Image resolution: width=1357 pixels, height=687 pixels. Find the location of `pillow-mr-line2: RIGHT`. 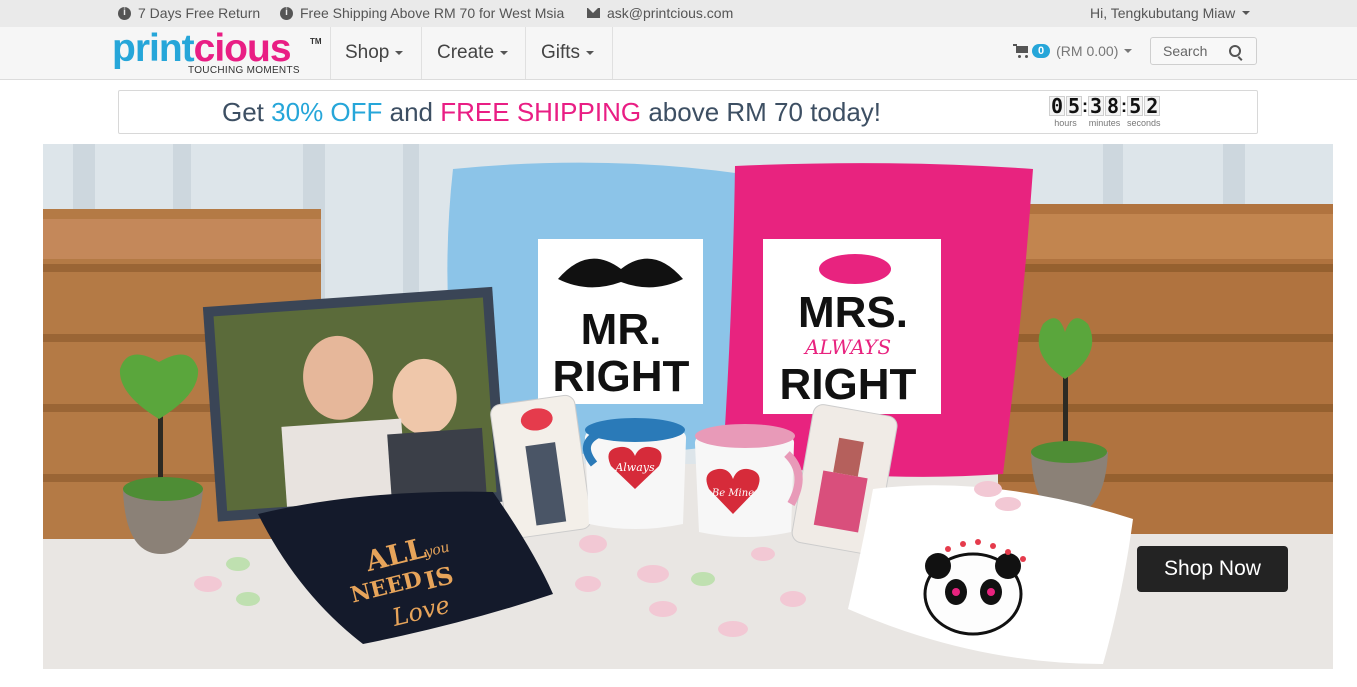

pillow-mr-line2: RIGHT is located at coordinates (621, 376).